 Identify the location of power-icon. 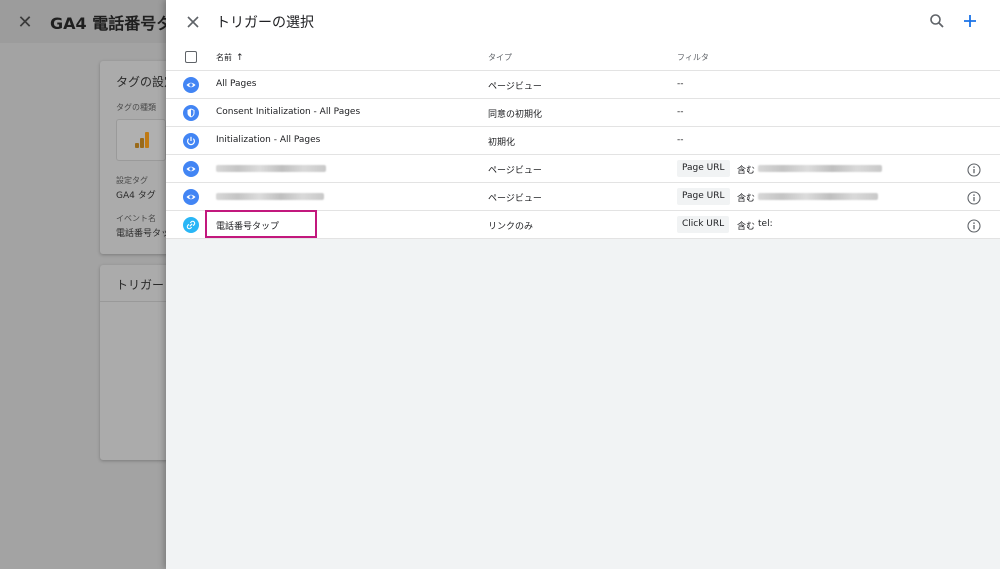
(191, 141).